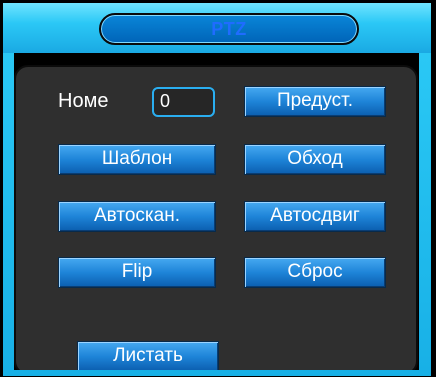 The height and width of the screenshot is (379, 440). What do you see at coordinates (137, 272) in the screenshot?
I see `flip-button: Flip` at bounding box center [137, 272].